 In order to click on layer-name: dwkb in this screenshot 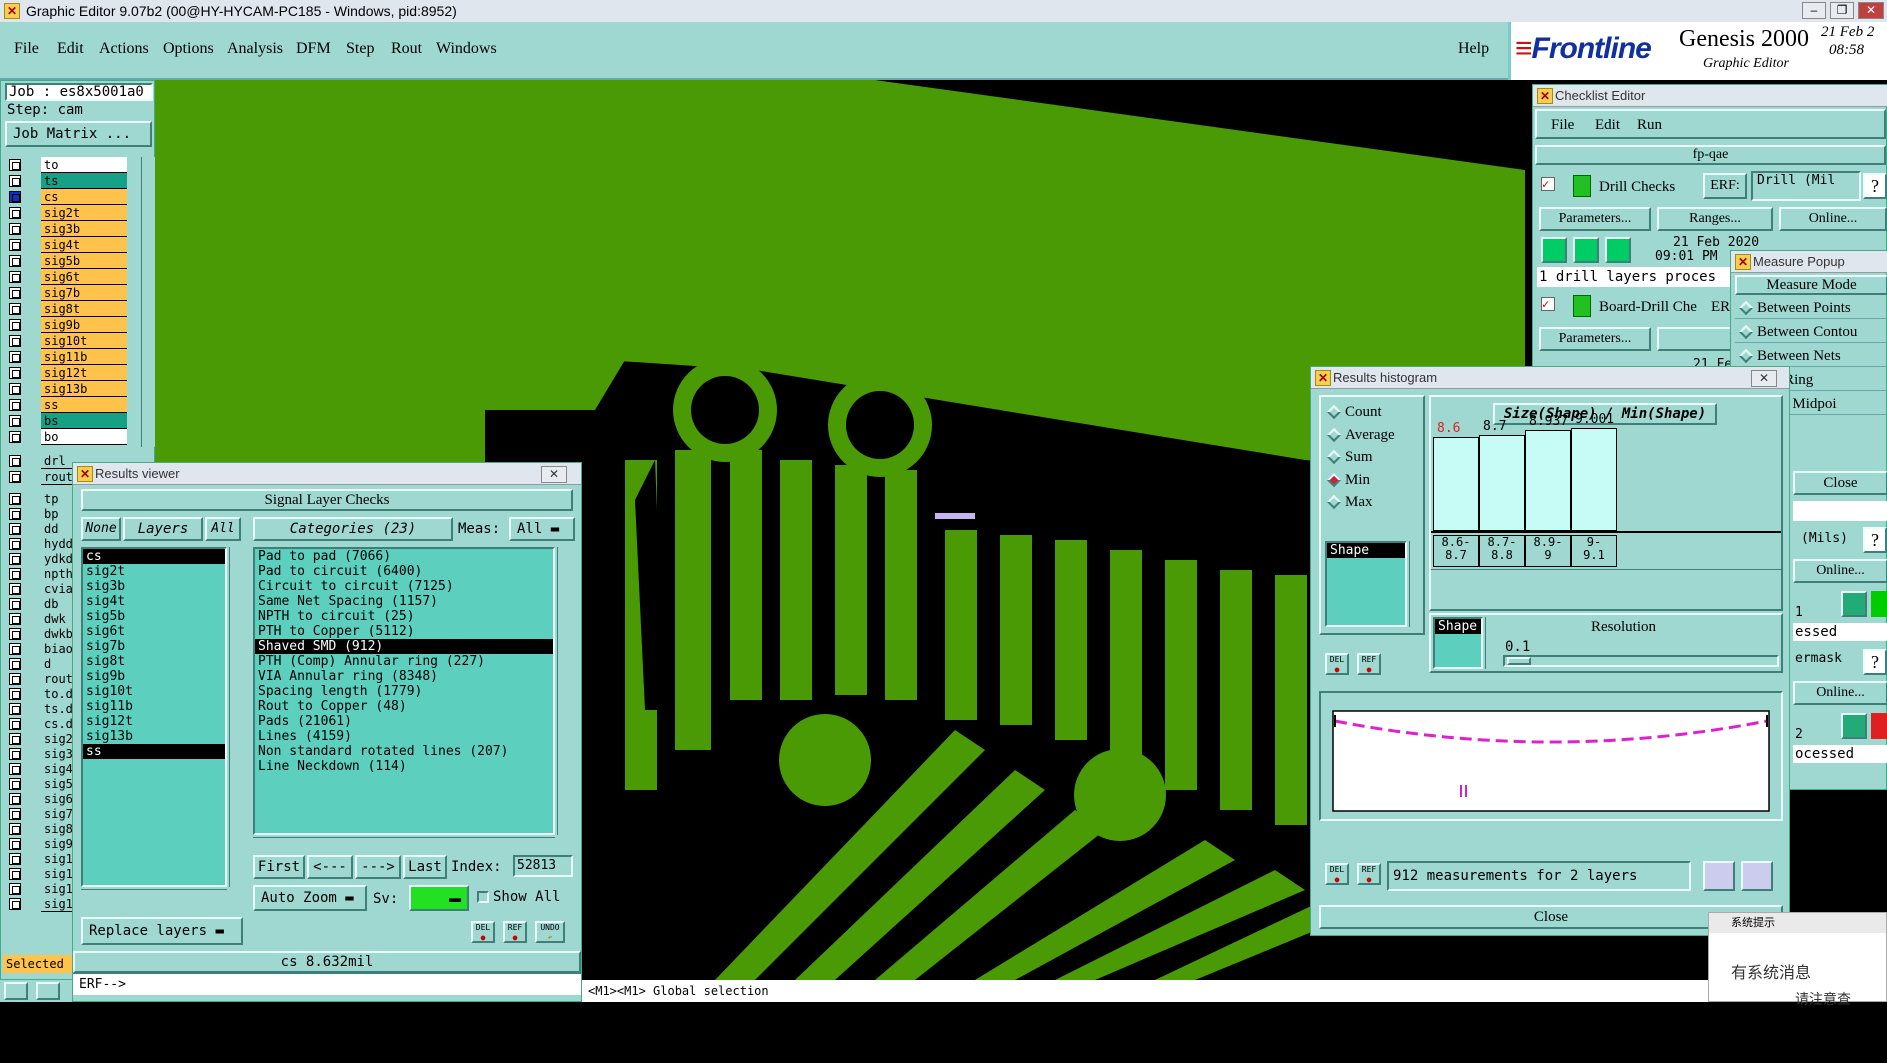, I will do `click(58, 634)`.